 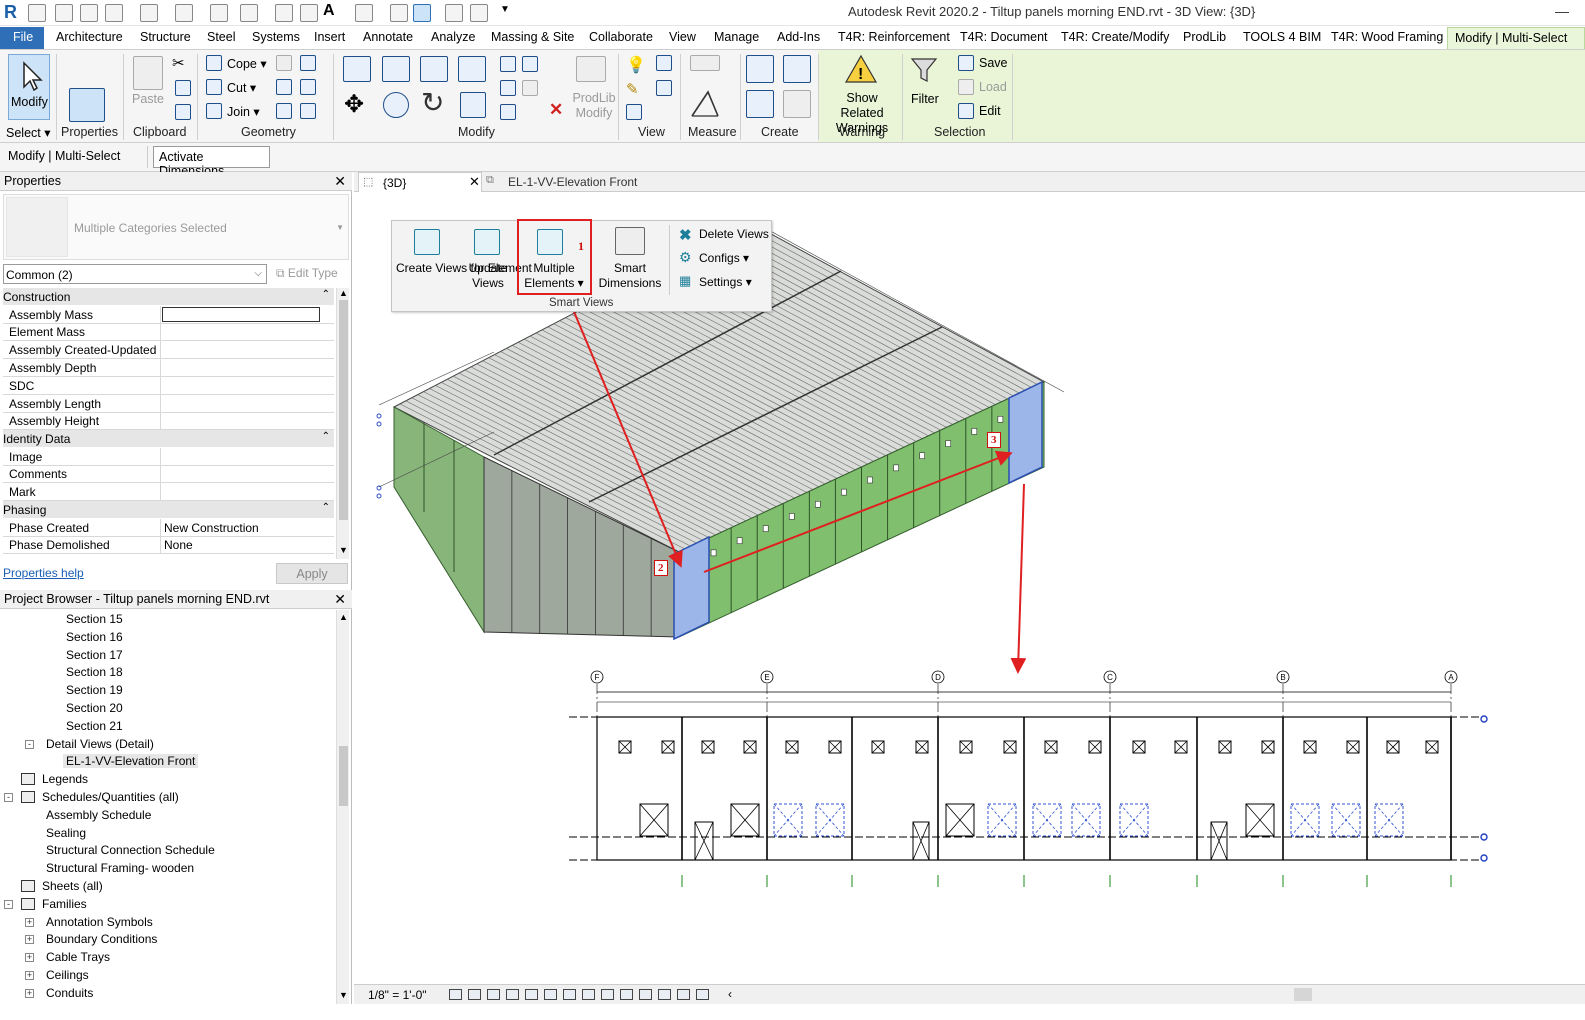 What do you see at coordinates (645, 994) in the screenshot?
I see `worksharing-icon` at bounding box center [645, 994].